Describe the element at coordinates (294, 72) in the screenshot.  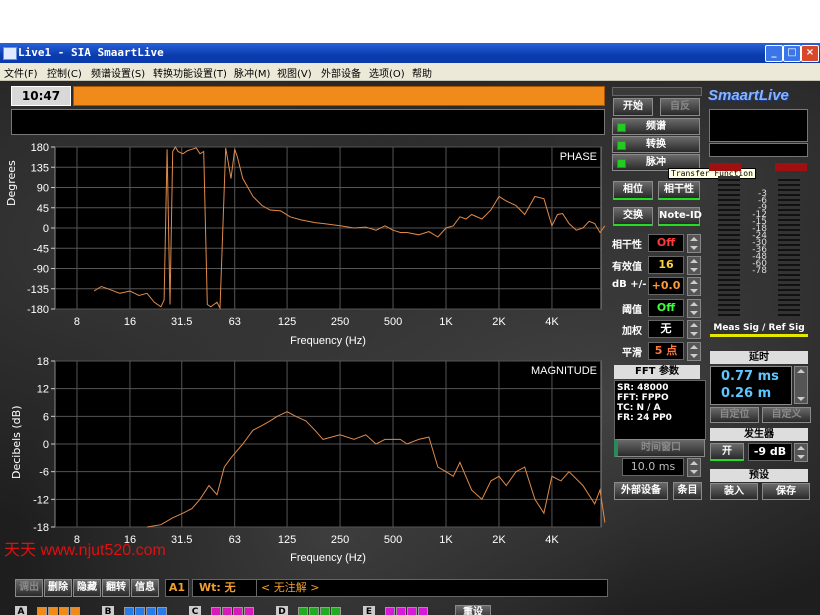
I see `menu-view: 视图(V)` at that location.